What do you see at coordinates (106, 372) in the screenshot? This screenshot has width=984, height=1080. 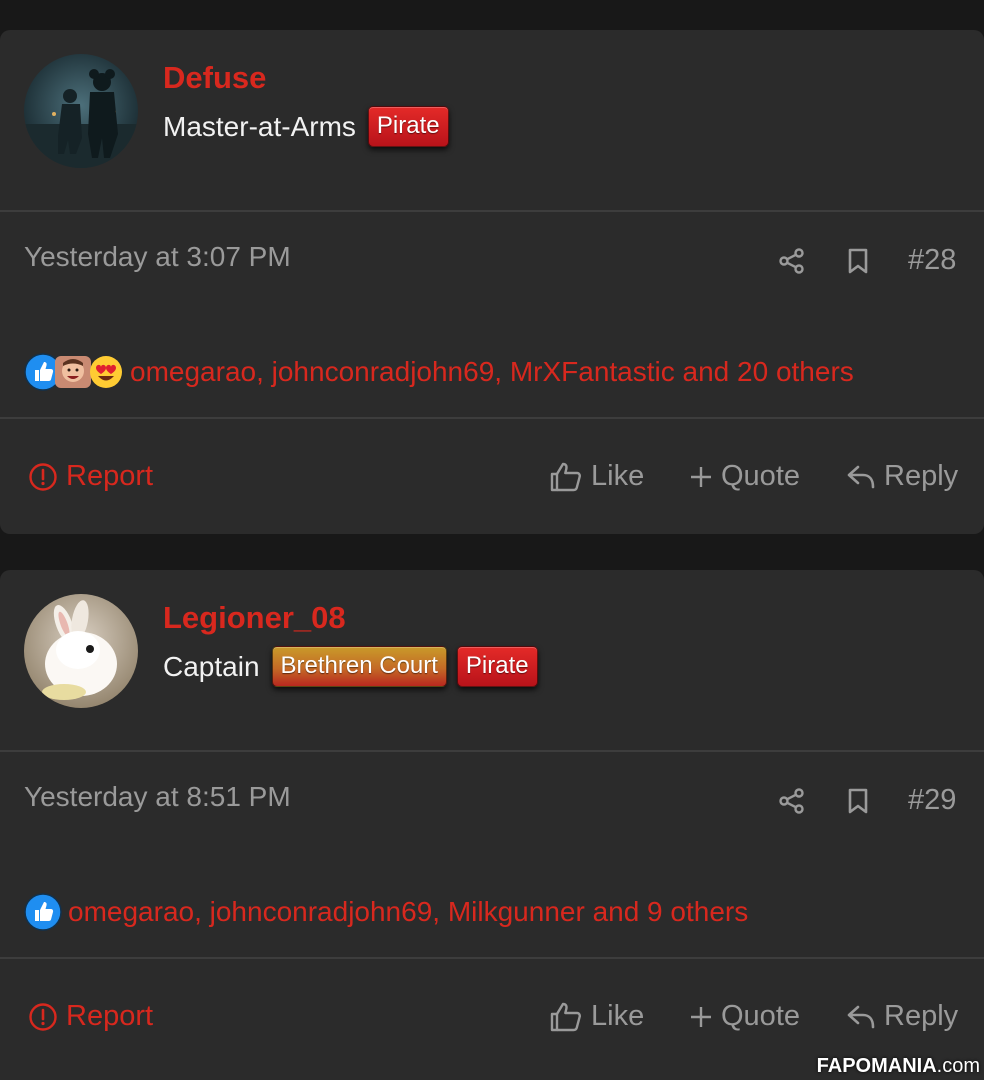 I see `love-eyes-reaction-icon` at bounding box center [106, 372].